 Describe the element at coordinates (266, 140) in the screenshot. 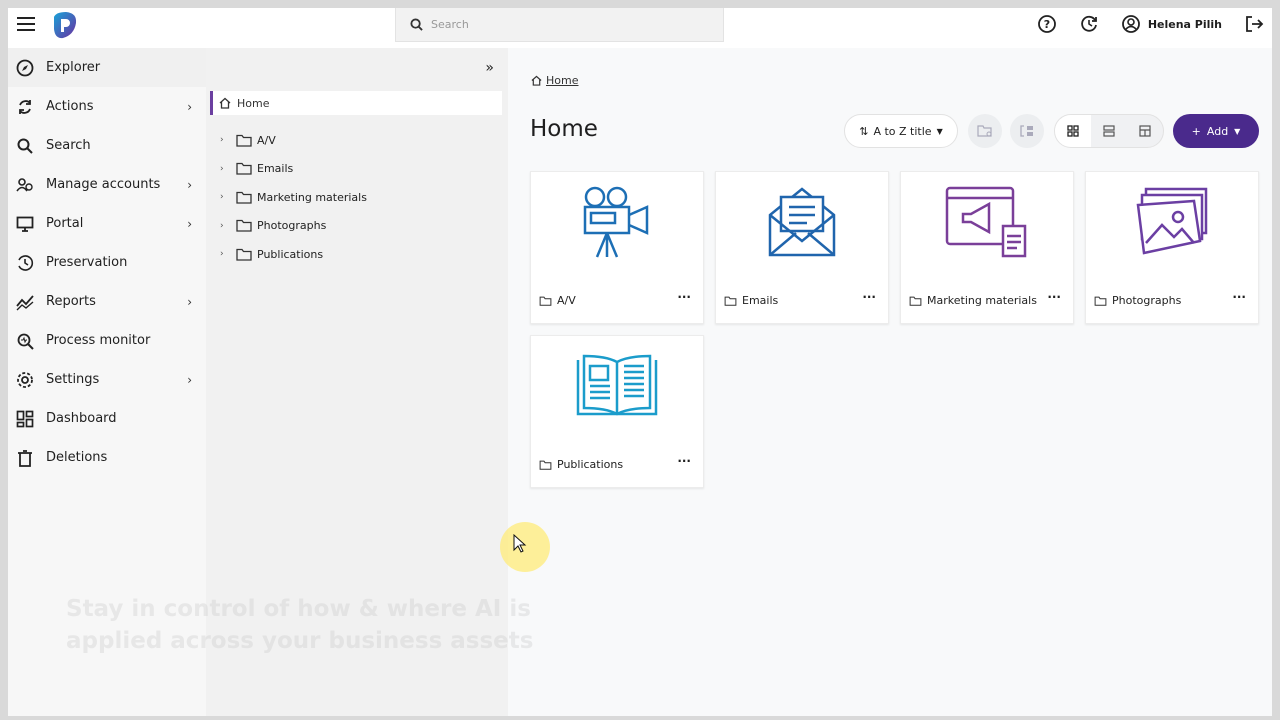

I see `tree-folder-label: A/V` at that location.